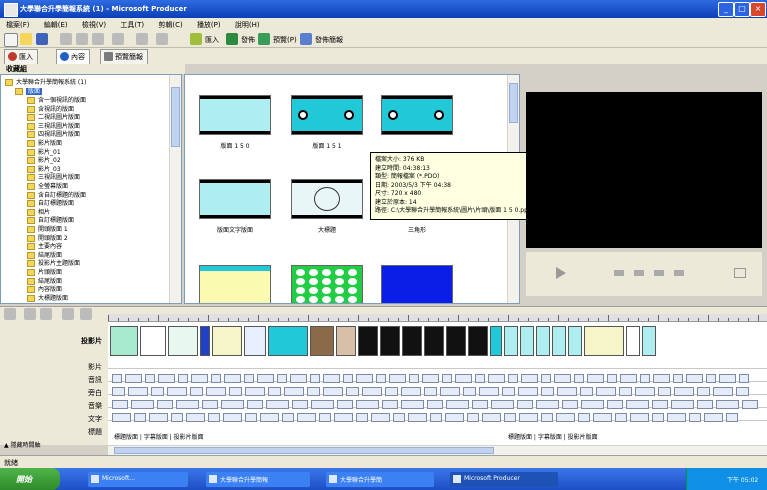 Image resolution: width=767 pixels, height=490 pixels. Describe the element at coordinates (46, 314) in the screenshot. I see `zoom-out-icon` at that location.